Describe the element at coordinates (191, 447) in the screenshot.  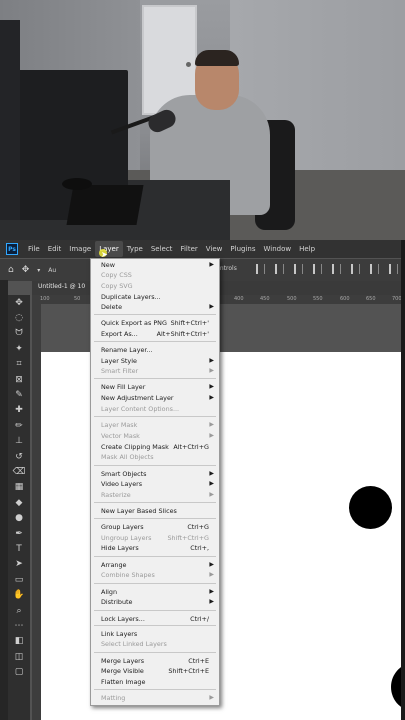
I see `menu-item-shortcut: Alt+Ctrl+G` at that location.